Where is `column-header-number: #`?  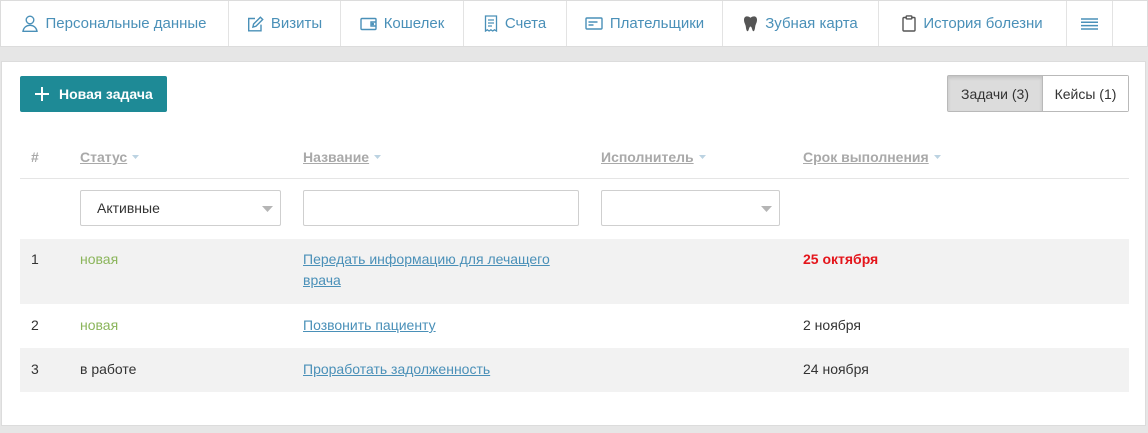 column-header-number: # is located at coordinates (35, 157).